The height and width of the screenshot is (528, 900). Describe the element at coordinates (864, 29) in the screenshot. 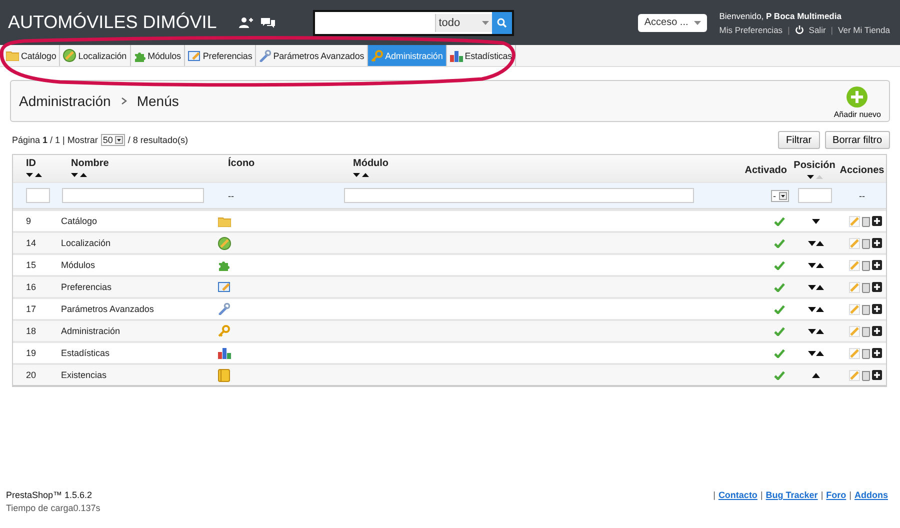

I see `header-link: Ver Mi Tienda` at that location.